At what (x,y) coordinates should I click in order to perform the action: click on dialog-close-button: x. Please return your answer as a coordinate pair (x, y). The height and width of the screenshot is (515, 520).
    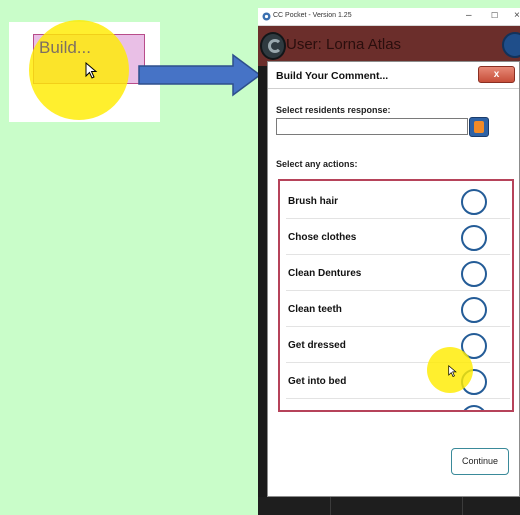
    Looking at the image, I should click on (496, 74).